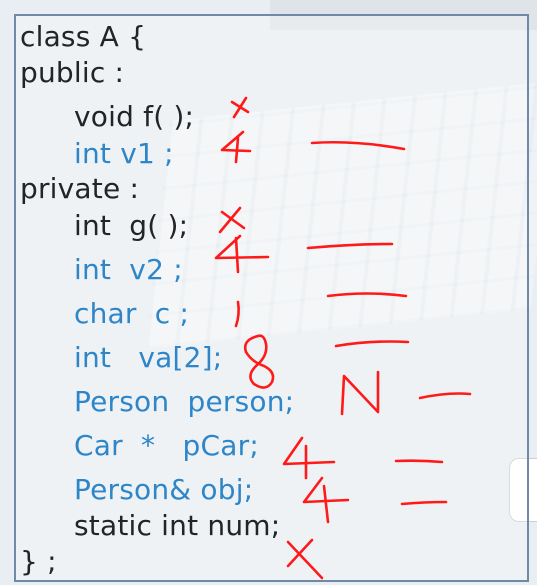  I want to click on ink-letter-n, so click(360, 393).